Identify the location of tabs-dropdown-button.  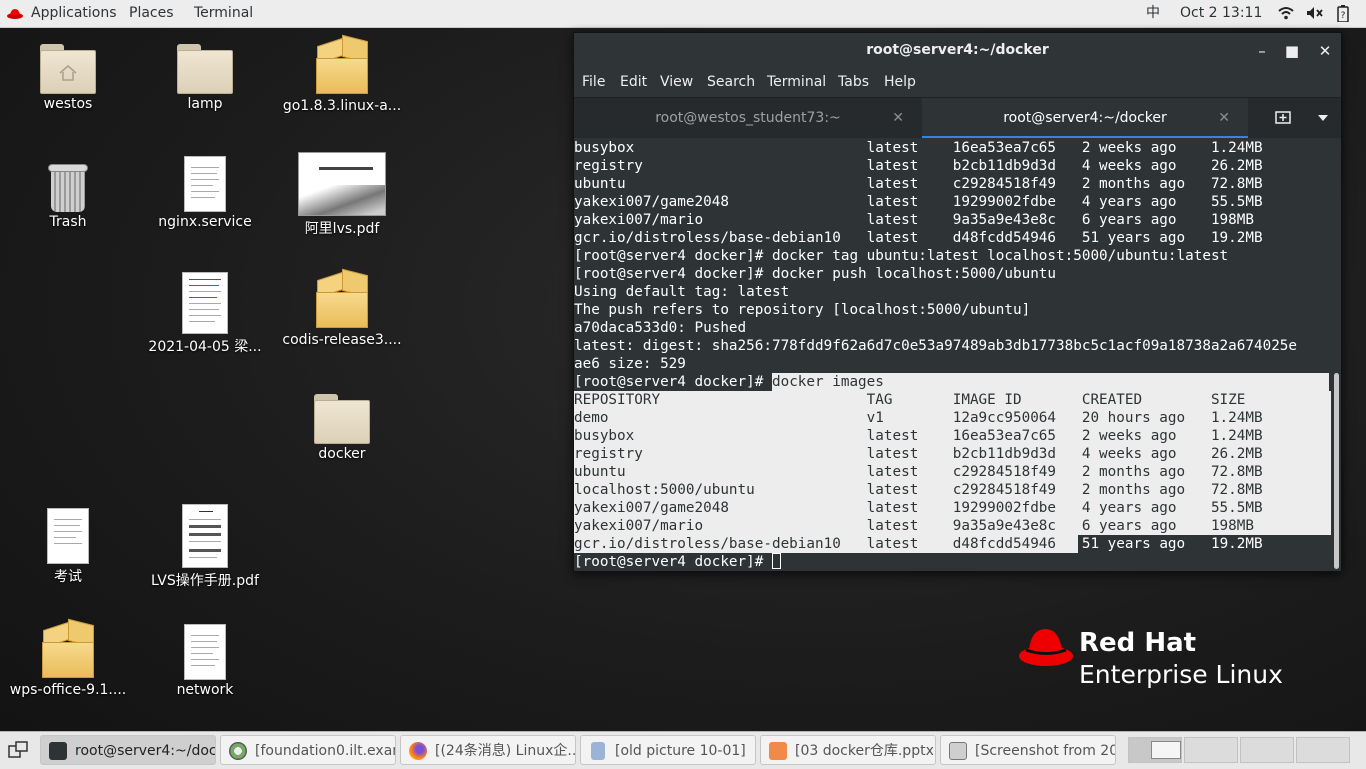
(1323, 118).